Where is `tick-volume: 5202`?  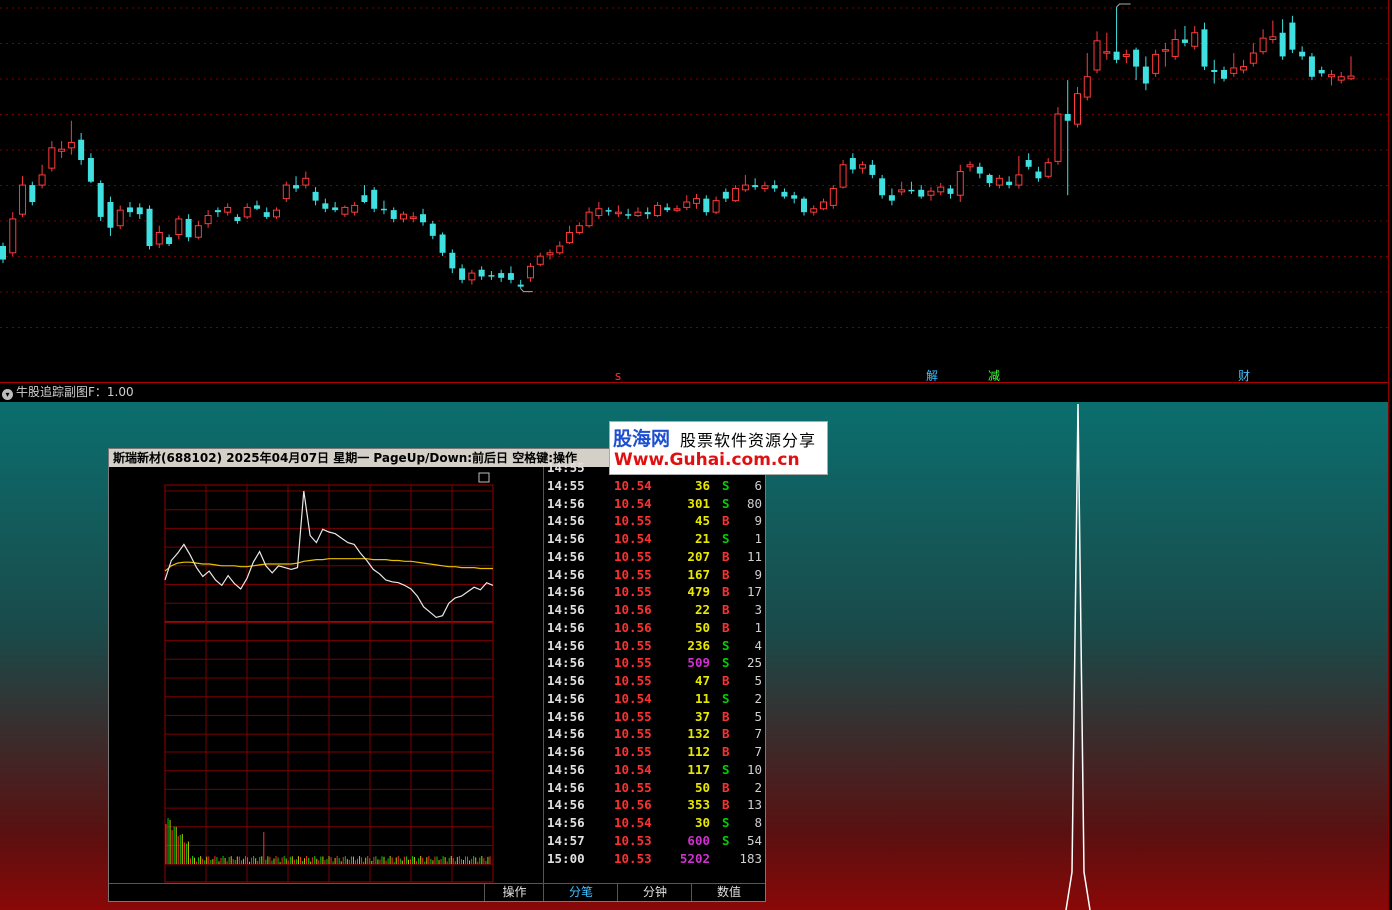
tick-volume: 5202 is located at coordinates (694, 858).